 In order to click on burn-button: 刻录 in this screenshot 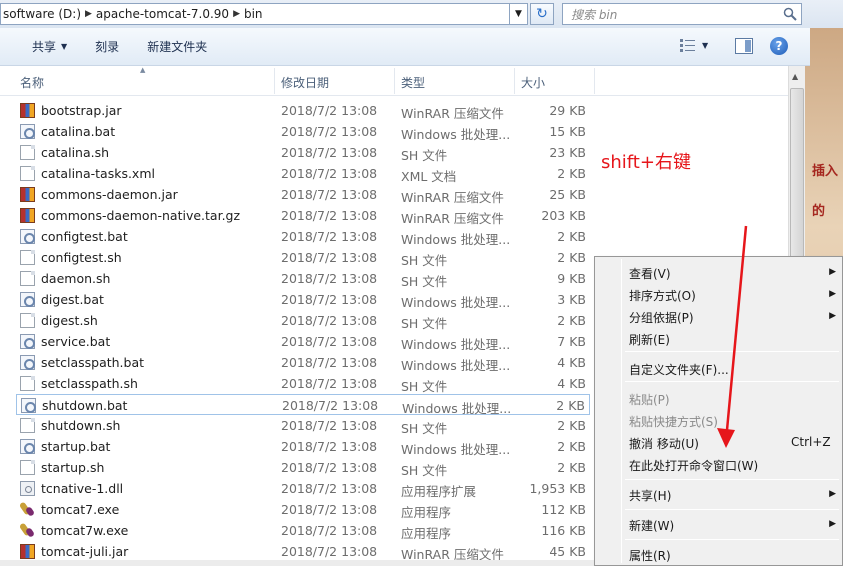, I will do `click(107, 46)`.